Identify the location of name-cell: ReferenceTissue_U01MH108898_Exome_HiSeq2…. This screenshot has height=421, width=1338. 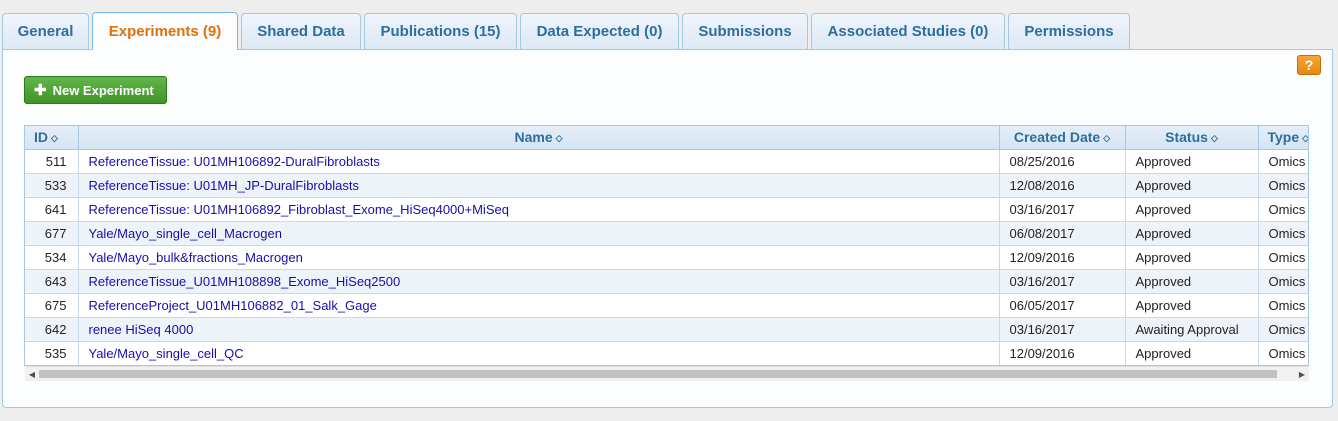
(539, 281).